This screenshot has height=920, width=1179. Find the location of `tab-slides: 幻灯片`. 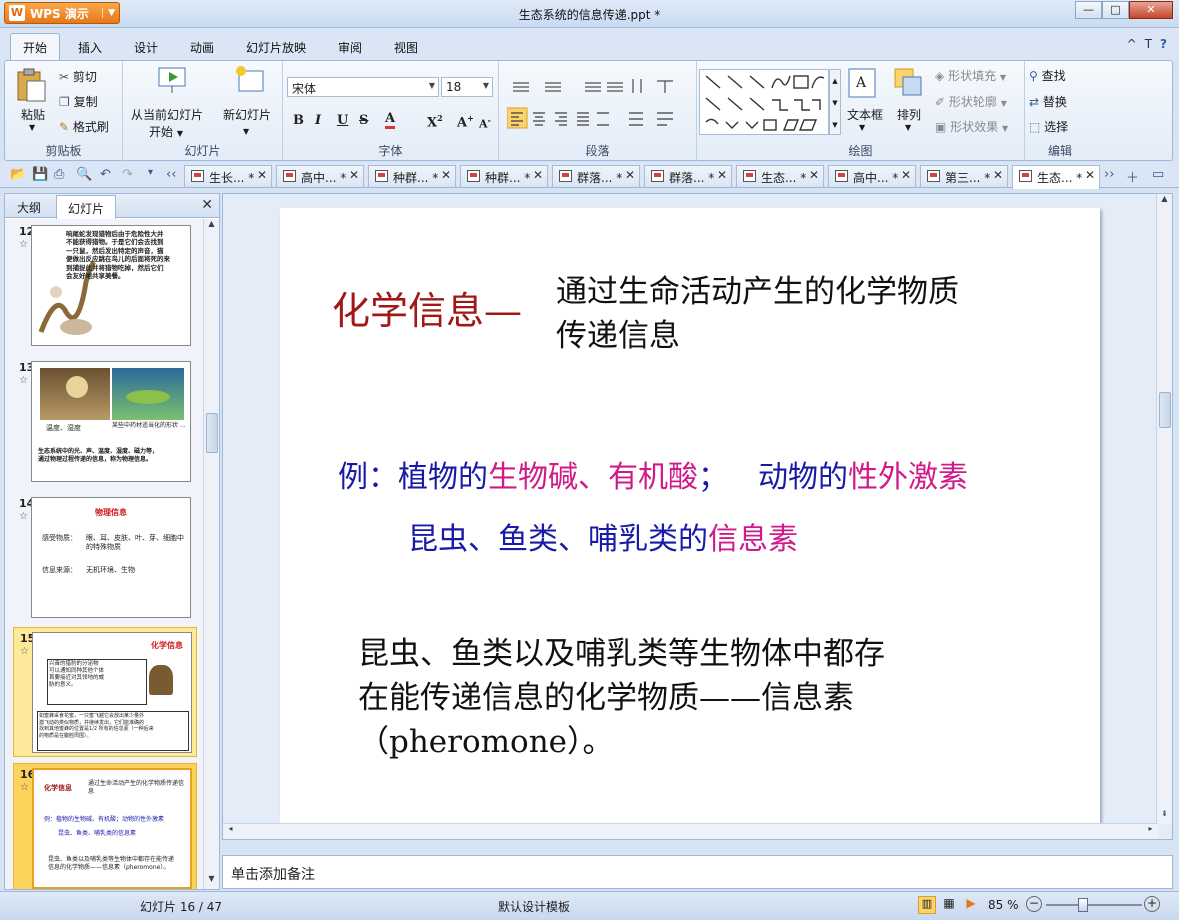

tab-slides: 幻灯片 is located at coordinates (86, 208).